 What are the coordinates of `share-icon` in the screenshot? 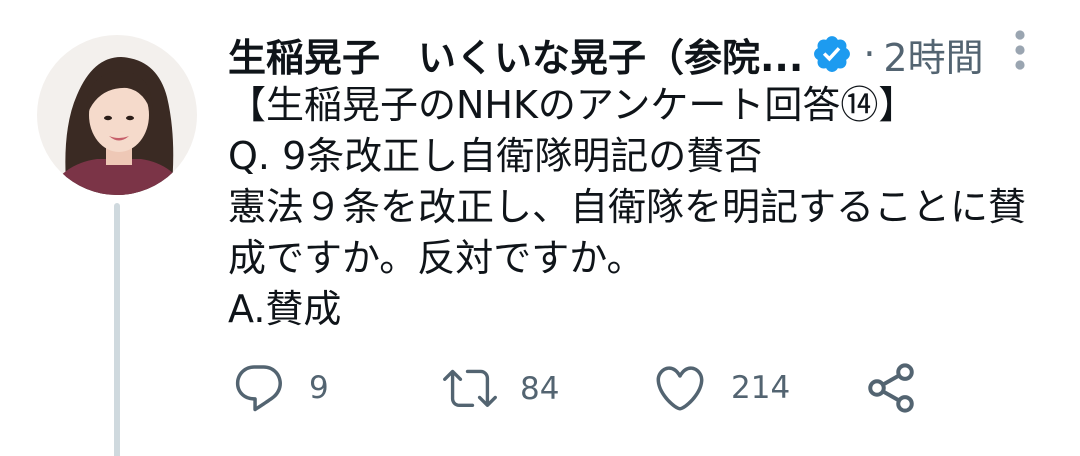 It's located at (891, 388).